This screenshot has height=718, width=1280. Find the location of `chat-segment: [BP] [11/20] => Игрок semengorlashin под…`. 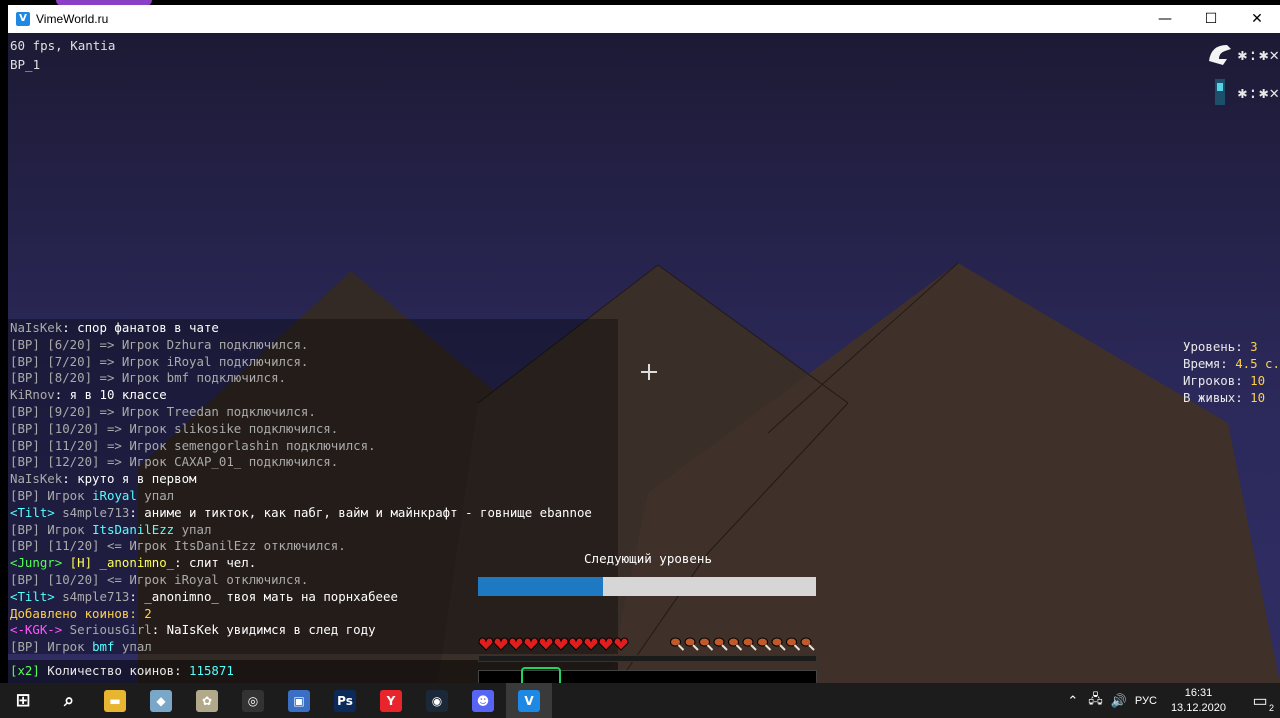

chat-segment: [BP] [11/20] => Игрок semengorlashin под… is located at coordinates (193, 445).